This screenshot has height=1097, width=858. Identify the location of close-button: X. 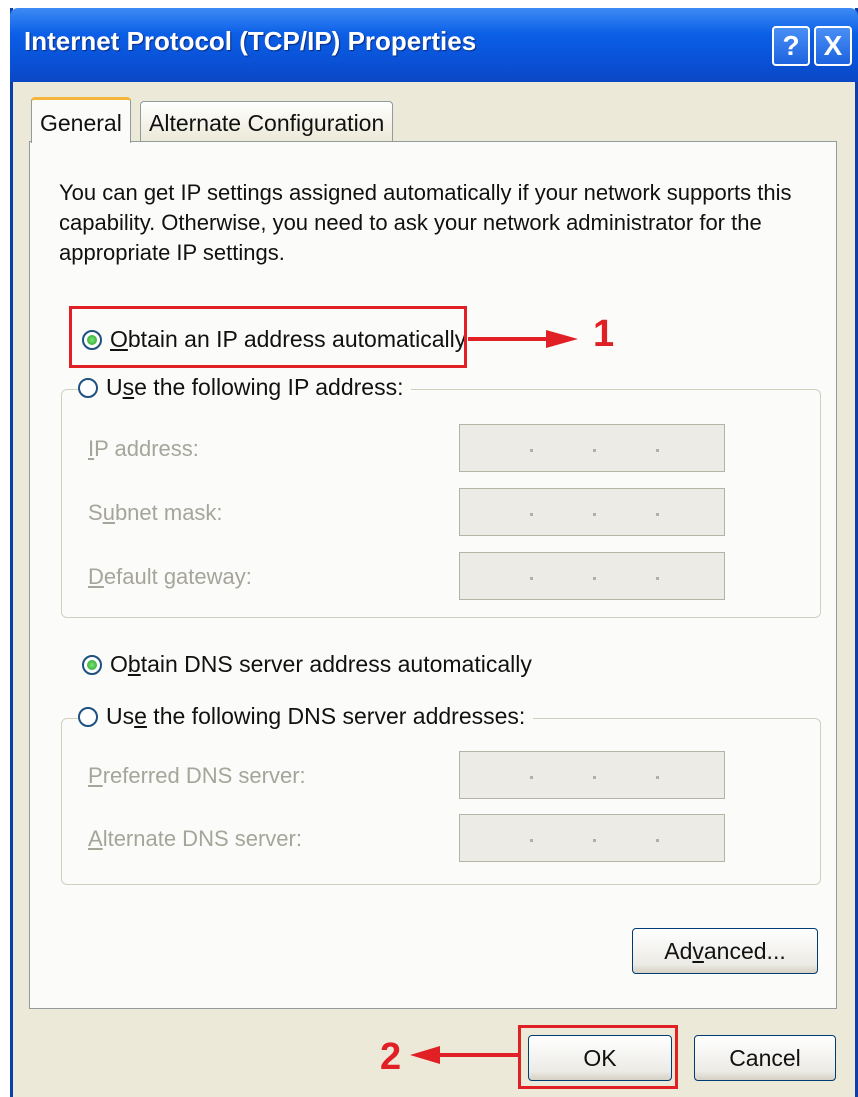
(833, 46).